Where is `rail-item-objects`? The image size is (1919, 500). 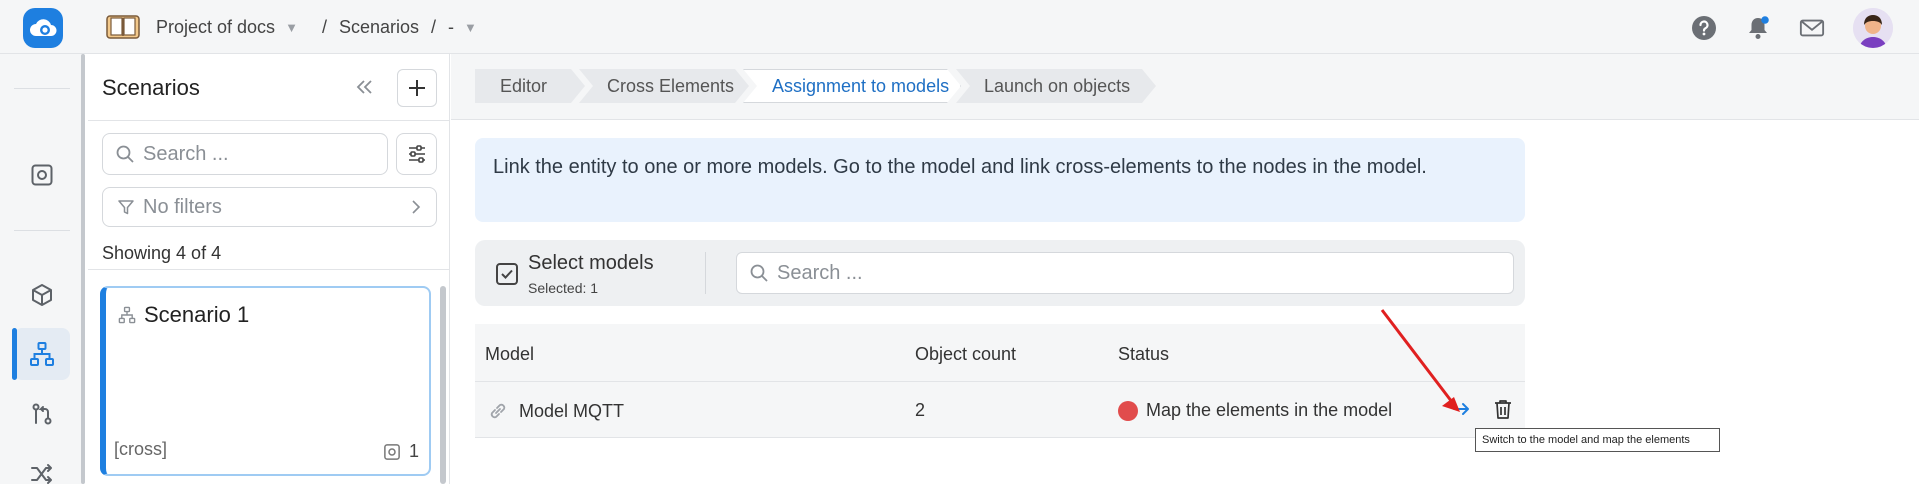
rail-item-objects is located at coordinates (42, 175).